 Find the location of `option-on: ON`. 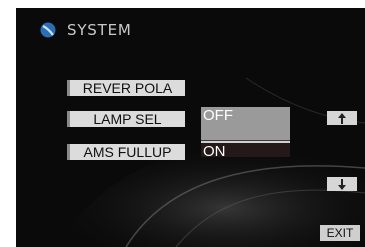

option-on: ON is located at coordinates (245, 150).